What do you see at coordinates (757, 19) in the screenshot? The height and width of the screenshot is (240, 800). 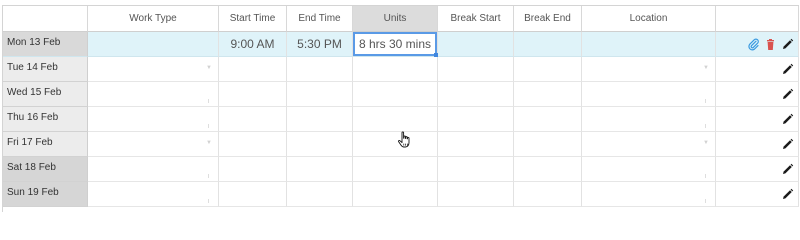 I see `header-actions` at bounding box center [757, 19].